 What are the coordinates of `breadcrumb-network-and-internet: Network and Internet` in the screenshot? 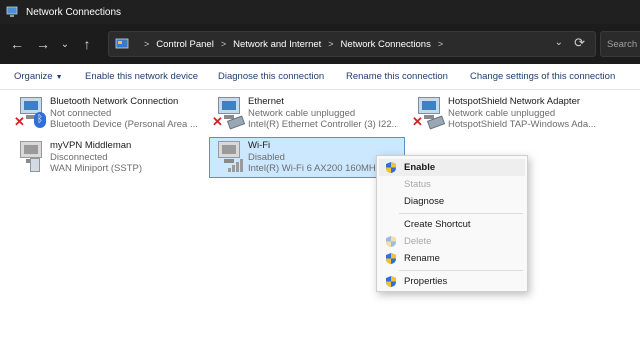 It's located at (277, 44).